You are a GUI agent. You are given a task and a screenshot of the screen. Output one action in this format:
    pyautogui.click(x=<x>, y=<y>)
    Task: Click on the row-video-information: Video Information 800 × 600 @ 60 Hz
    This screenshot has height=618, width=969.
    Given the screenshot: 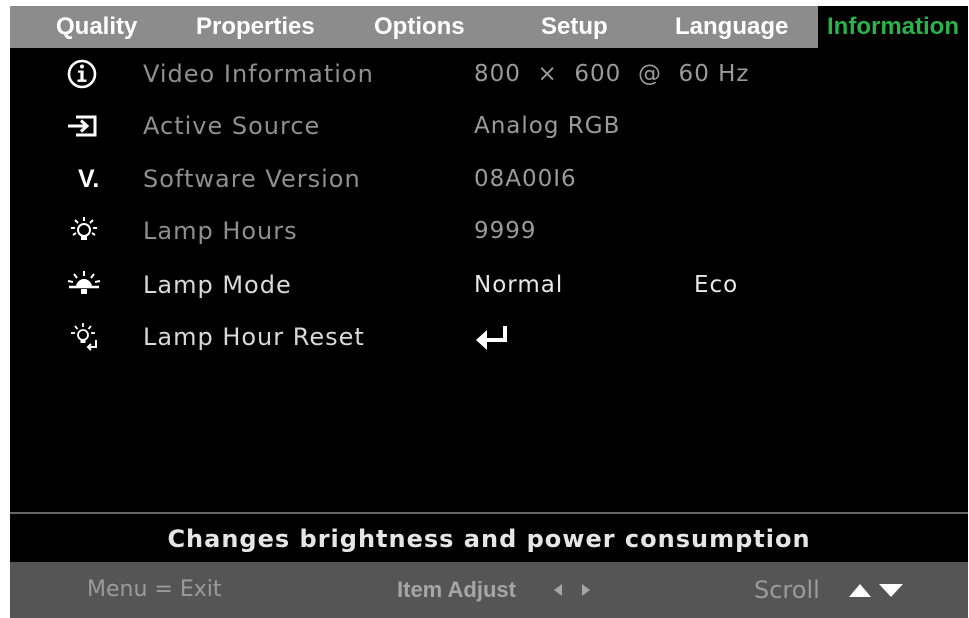 What is the action you would take?
    pyautogui.click(x=489, y=74)
    